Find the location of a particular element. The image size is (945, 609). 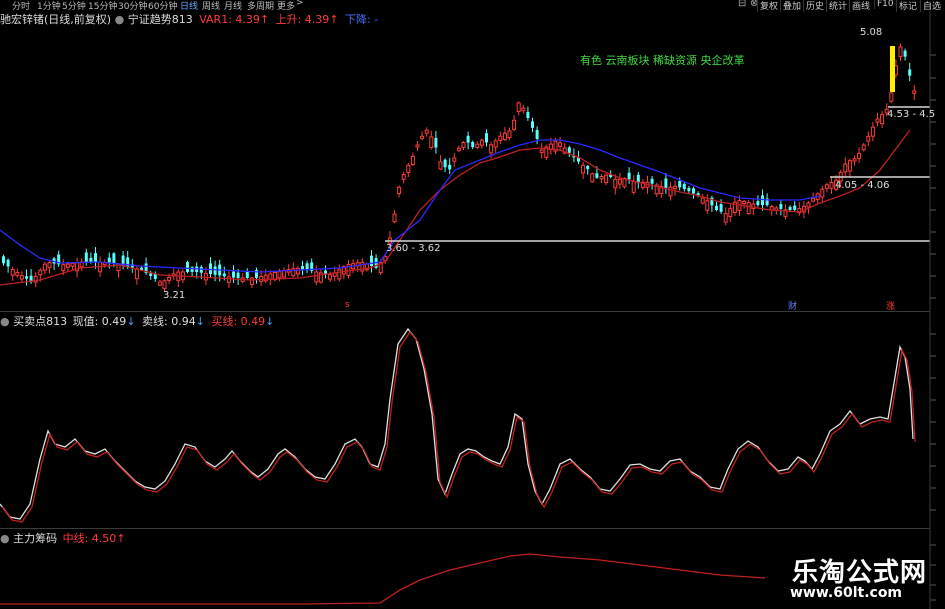

watermark-url: www.60lt.com is located at coordinates (846, 593).